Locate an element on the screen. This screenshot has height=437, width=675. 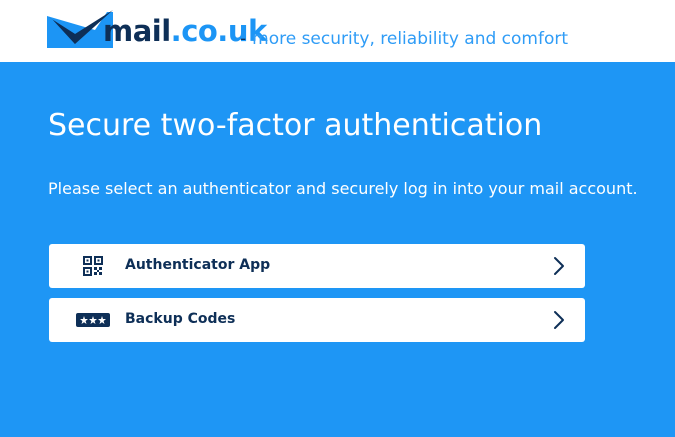
authenticator-app-label: Authenticator App is located at coordinates (198, 265).